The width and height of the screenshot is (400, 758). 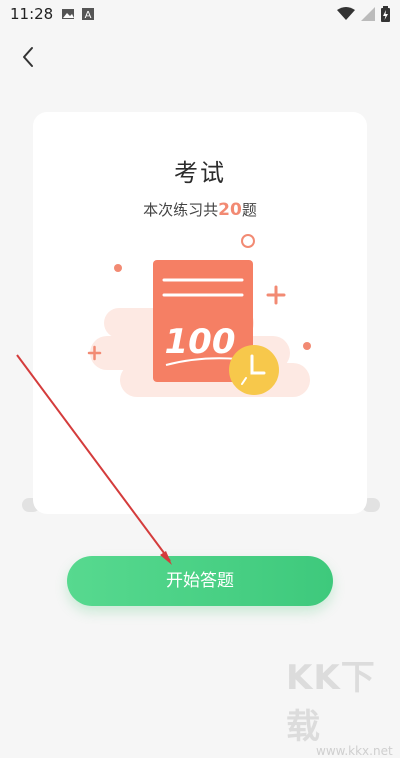 I want to click on a-notification-icon: A, so click(x=88, y=14).